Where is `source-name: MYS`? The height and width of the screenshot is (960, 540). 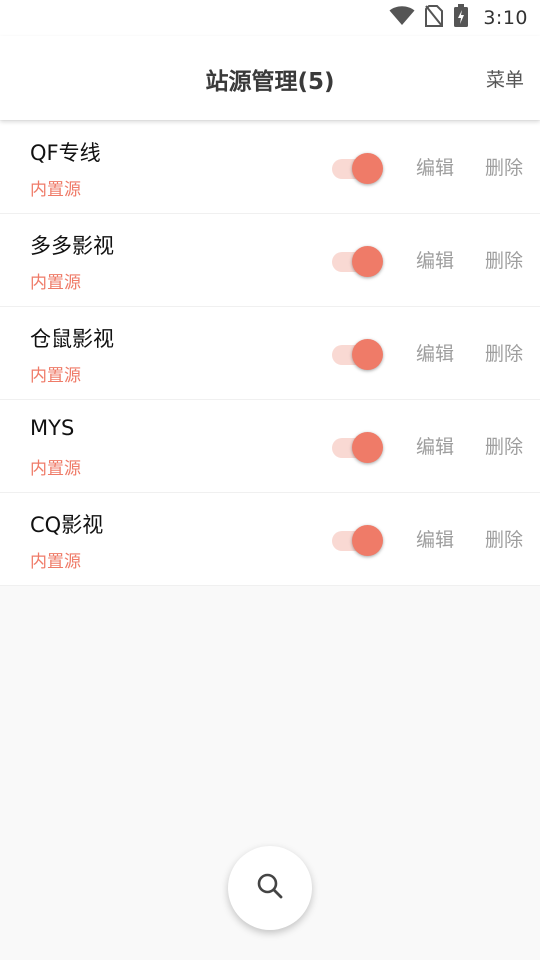
source-name: MYS is located at coordinates (52, 428).